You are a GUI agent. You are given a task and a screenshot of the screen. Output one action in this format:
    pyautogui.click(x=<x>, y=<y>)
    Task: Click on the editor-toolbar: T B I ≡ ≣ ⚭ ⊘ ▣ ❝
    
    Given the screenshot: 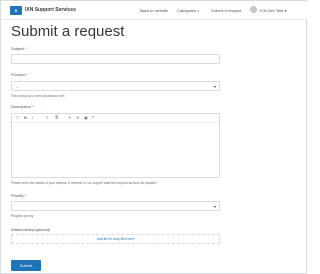 What is the action you would take?
    pyautogui.click(x=115, y=118)
    